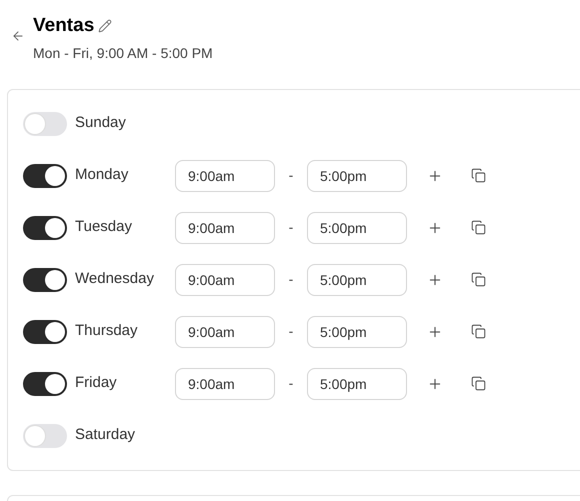  Describe the element at coordinates (107, 331) in the screenshot. I see `day-label: Thursday` at that location.